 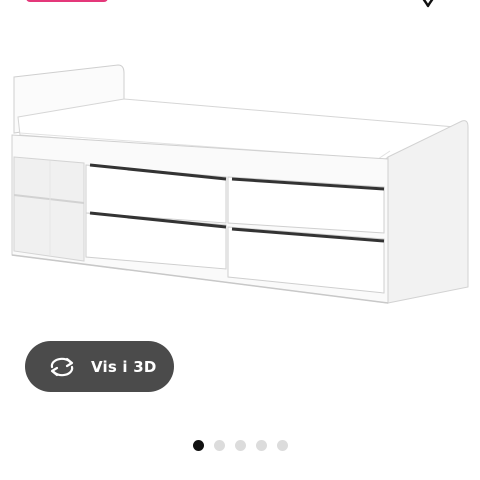 What do you see at coordinates (67, 1) in the screenshot?
I see `product-badge` at bounding box center [67, 1].